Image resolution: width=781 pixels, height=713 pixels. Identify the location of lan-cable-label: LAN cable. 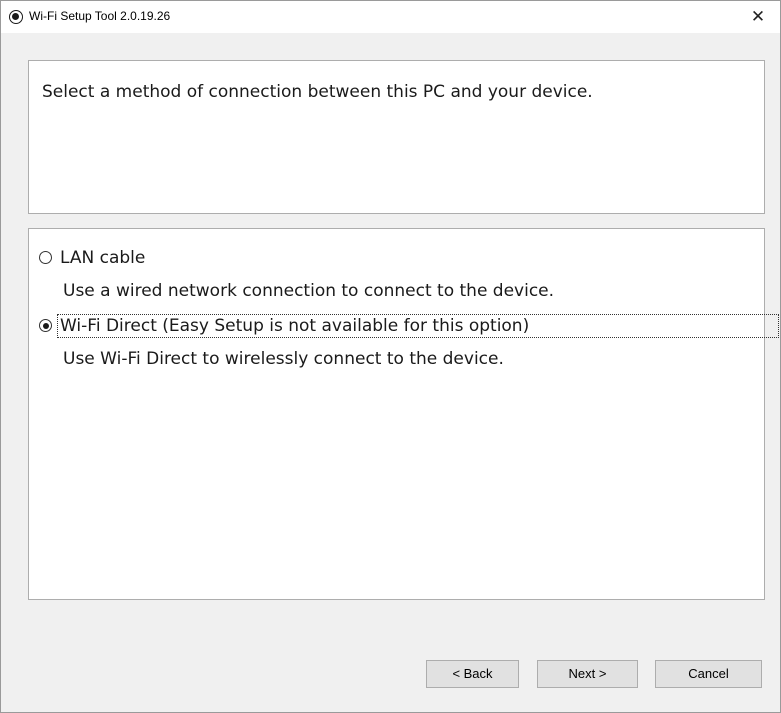
(102, 258).